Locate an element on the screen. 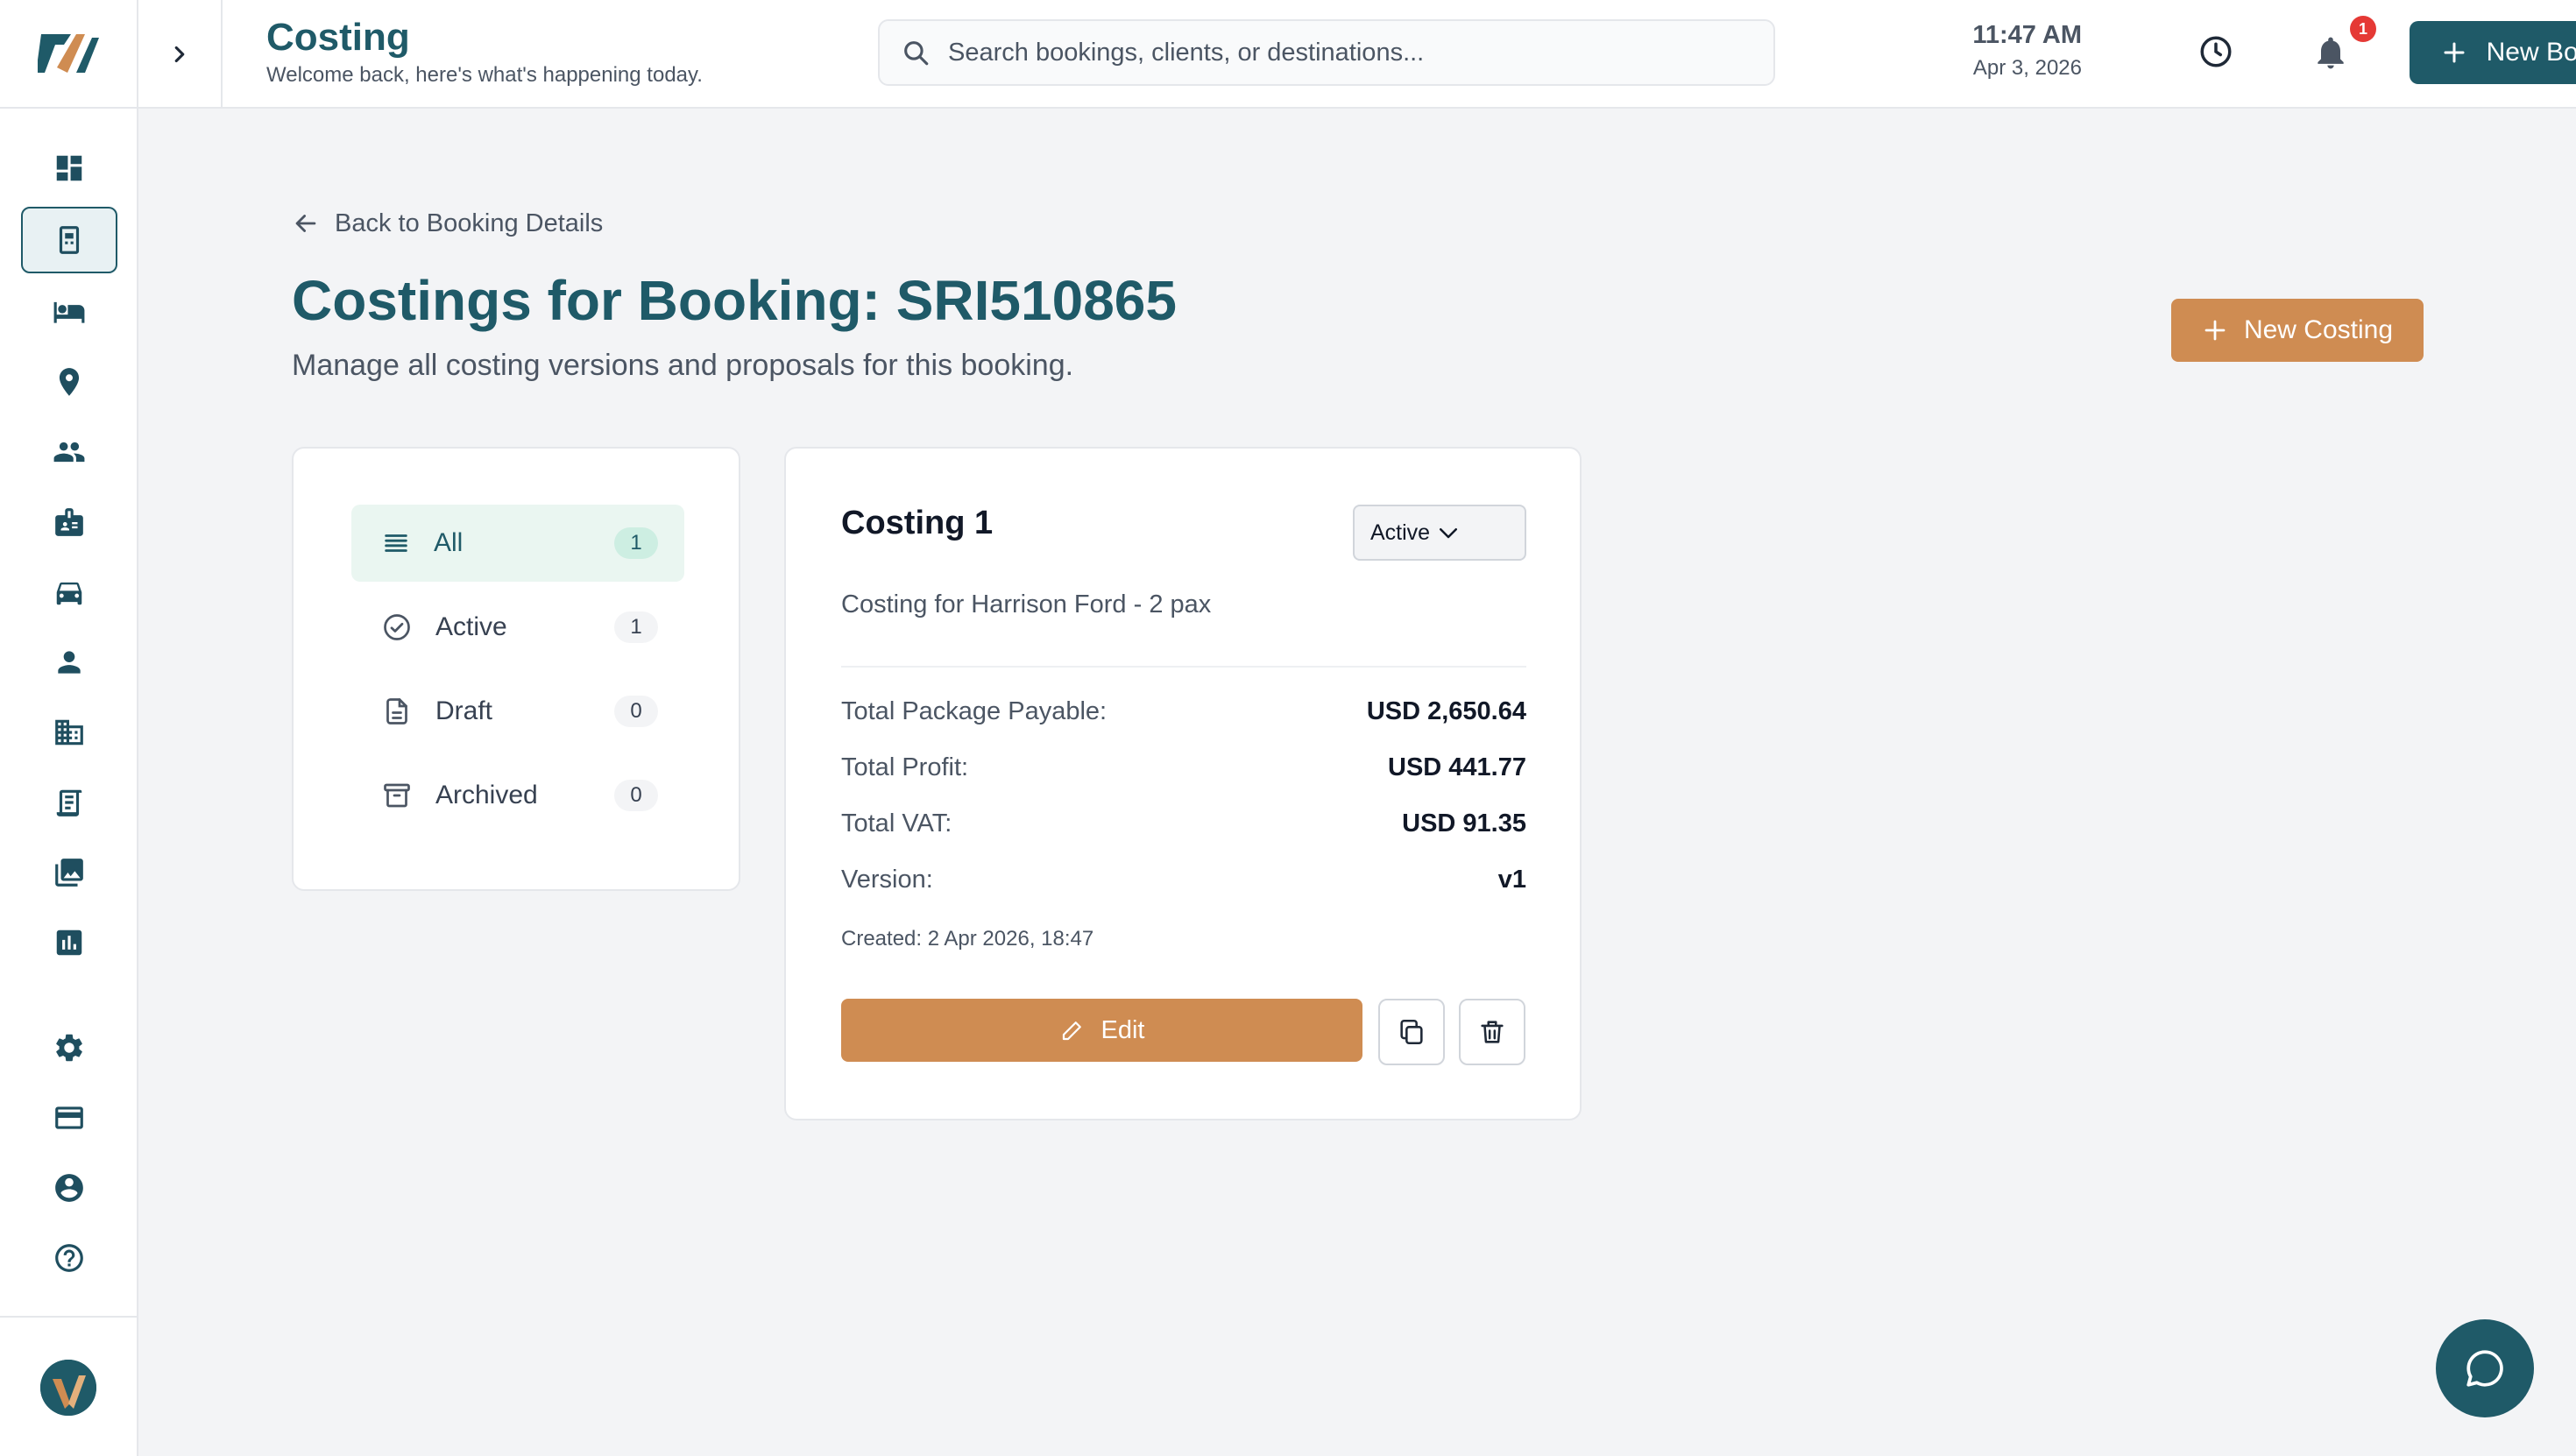 The image size is (2576, 1456). filter-label: Archived is located at coordinates (486, 795).